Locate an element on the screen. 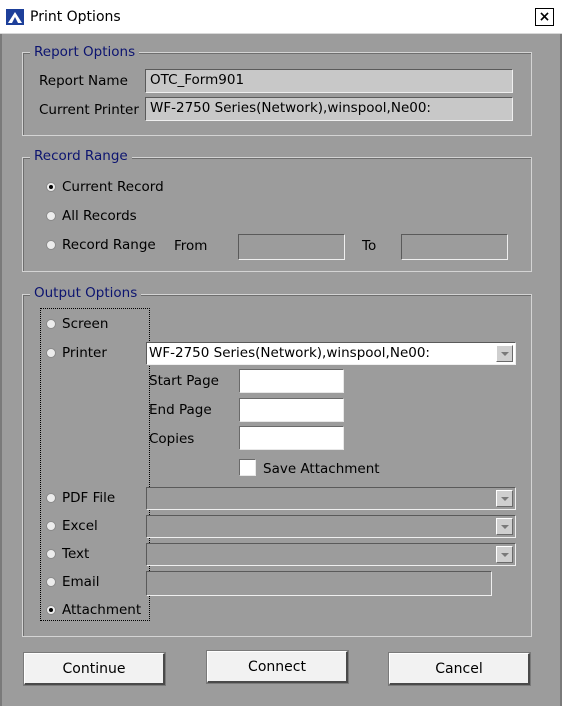  excel-label: Excel is located at coordinates (80, 526).